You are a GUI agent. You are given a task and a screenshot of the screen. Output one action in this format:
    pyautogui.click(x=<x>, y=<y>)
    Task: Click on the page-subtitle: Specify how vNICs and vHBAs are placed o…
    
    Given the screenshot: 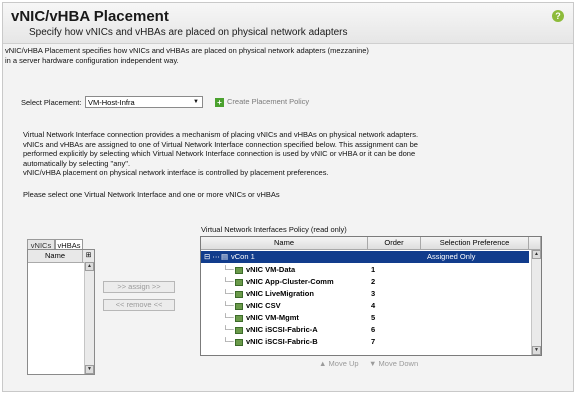 What is the action you would take?
    pyautogui.click(x=188, y=32)
    